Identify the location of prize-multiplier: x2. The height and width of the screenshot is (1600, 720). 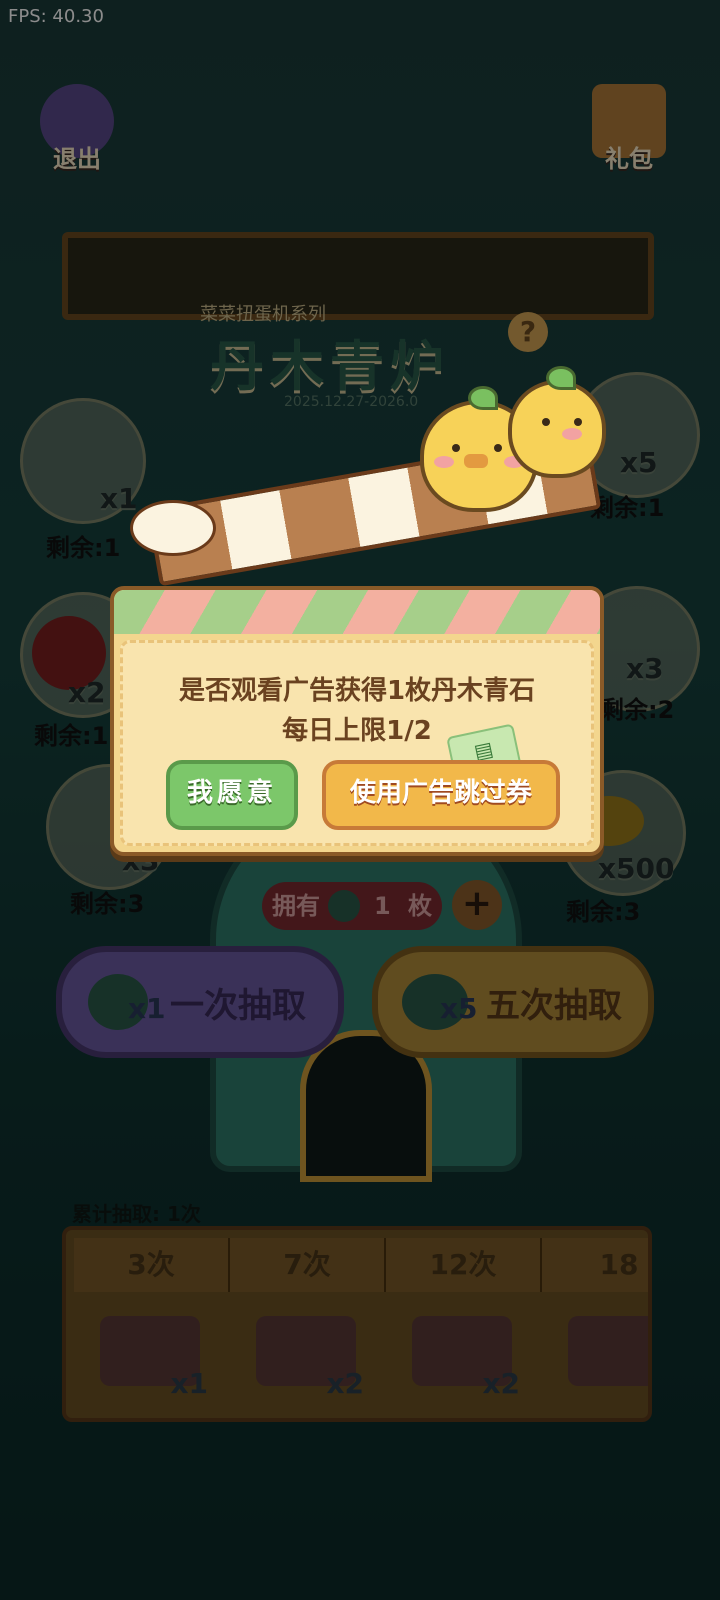
(87, 692).